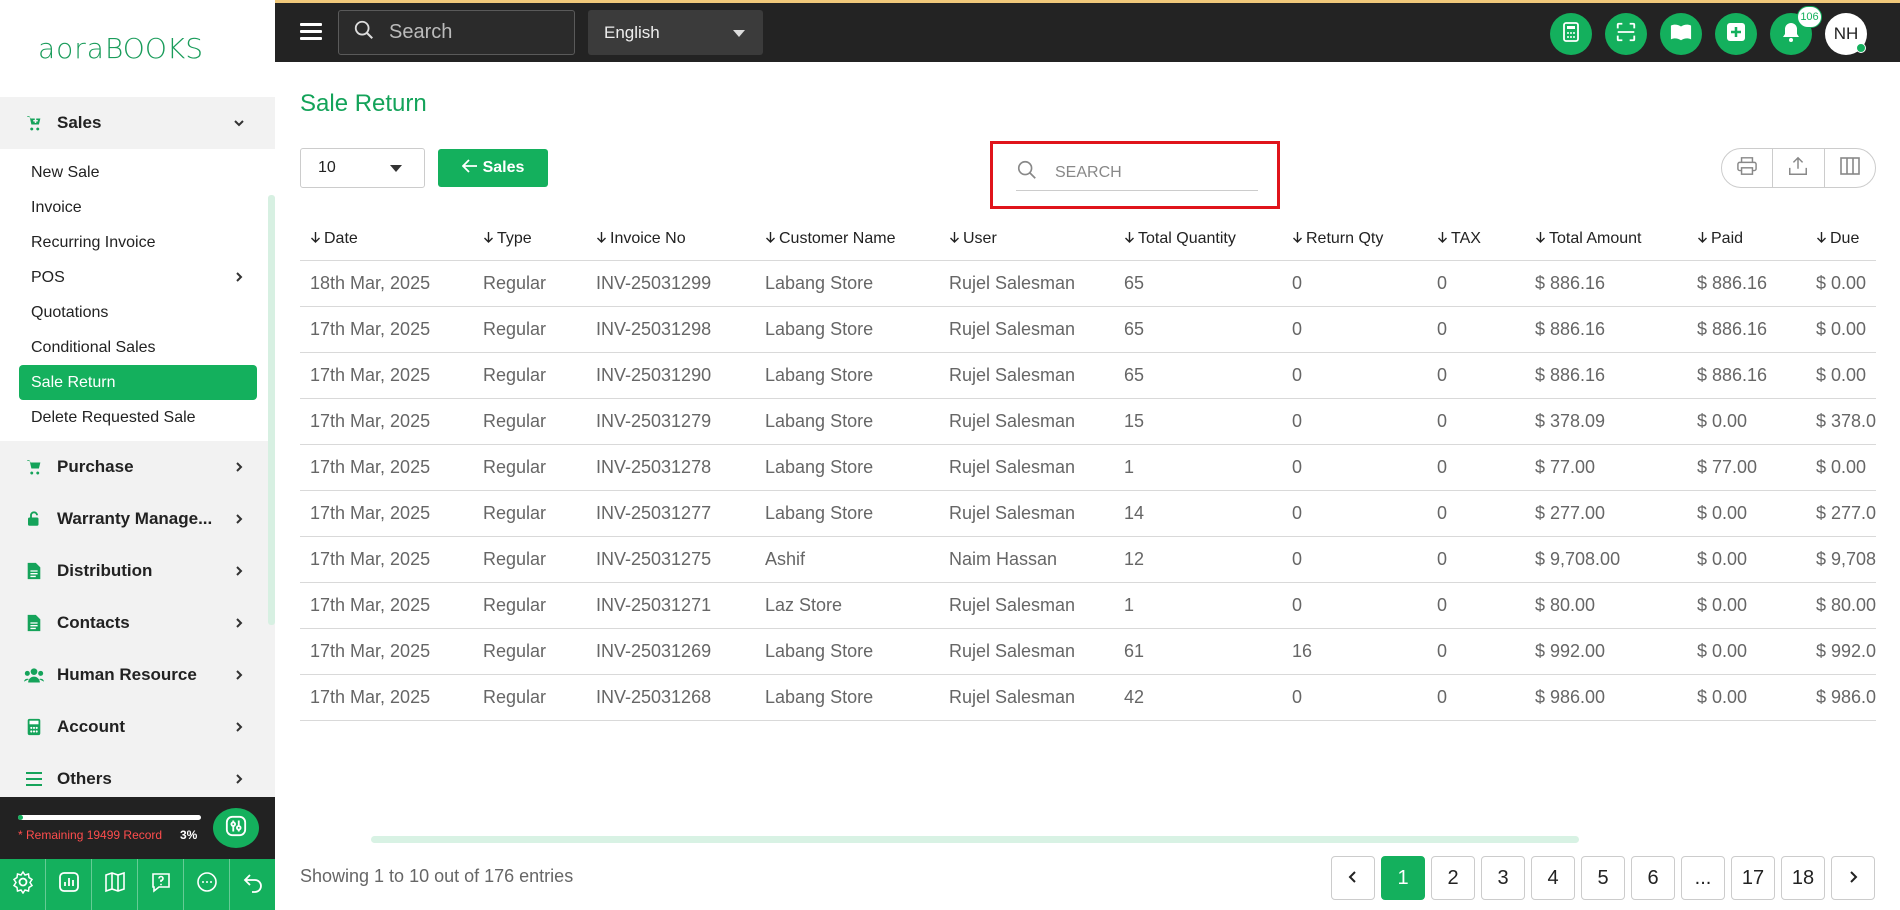 The image size is (1900, 910). Describe the element at coordinates (138, 312) in the screenshot. I see `sidebar-item-quotations: Quotations` at that location.